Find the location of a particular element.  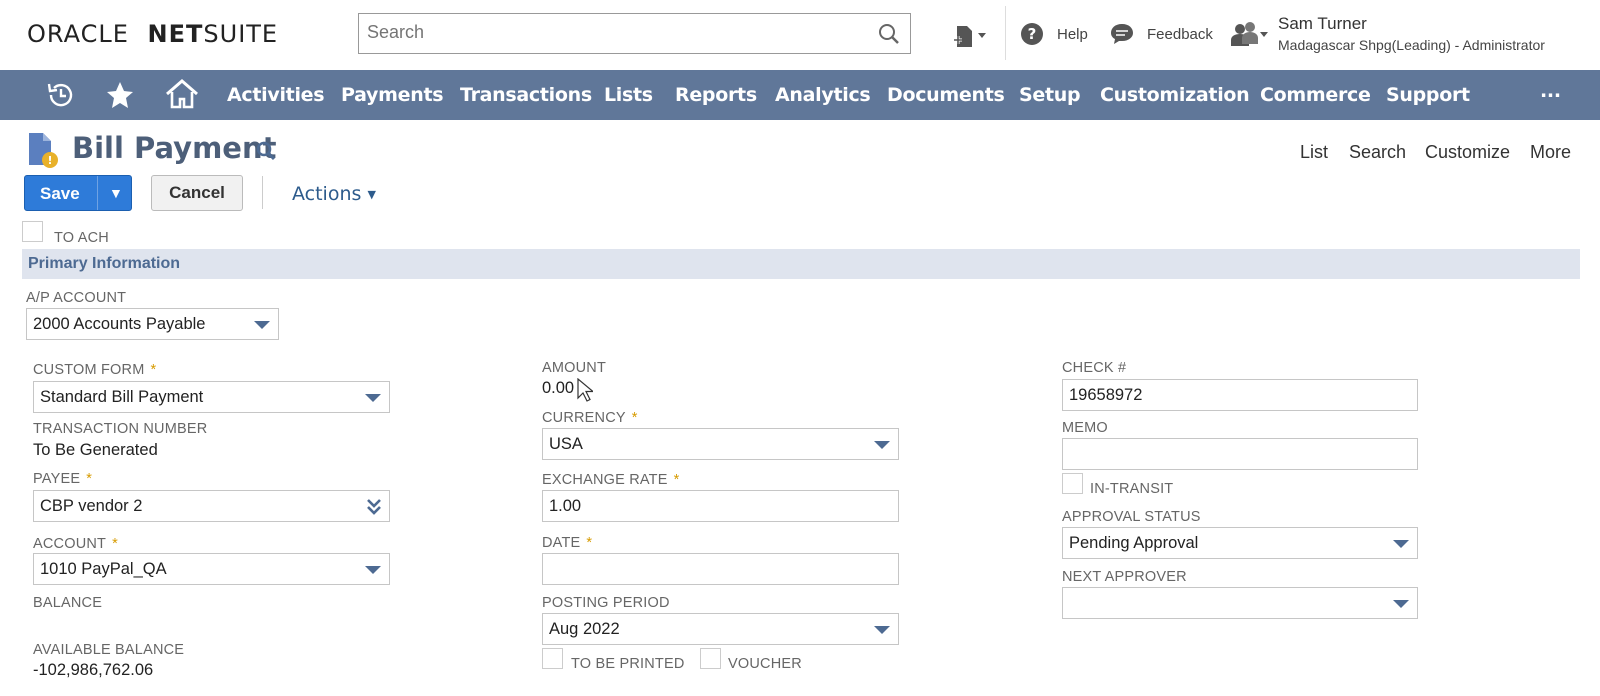

header-divider is located at coordinates (1005, 33).